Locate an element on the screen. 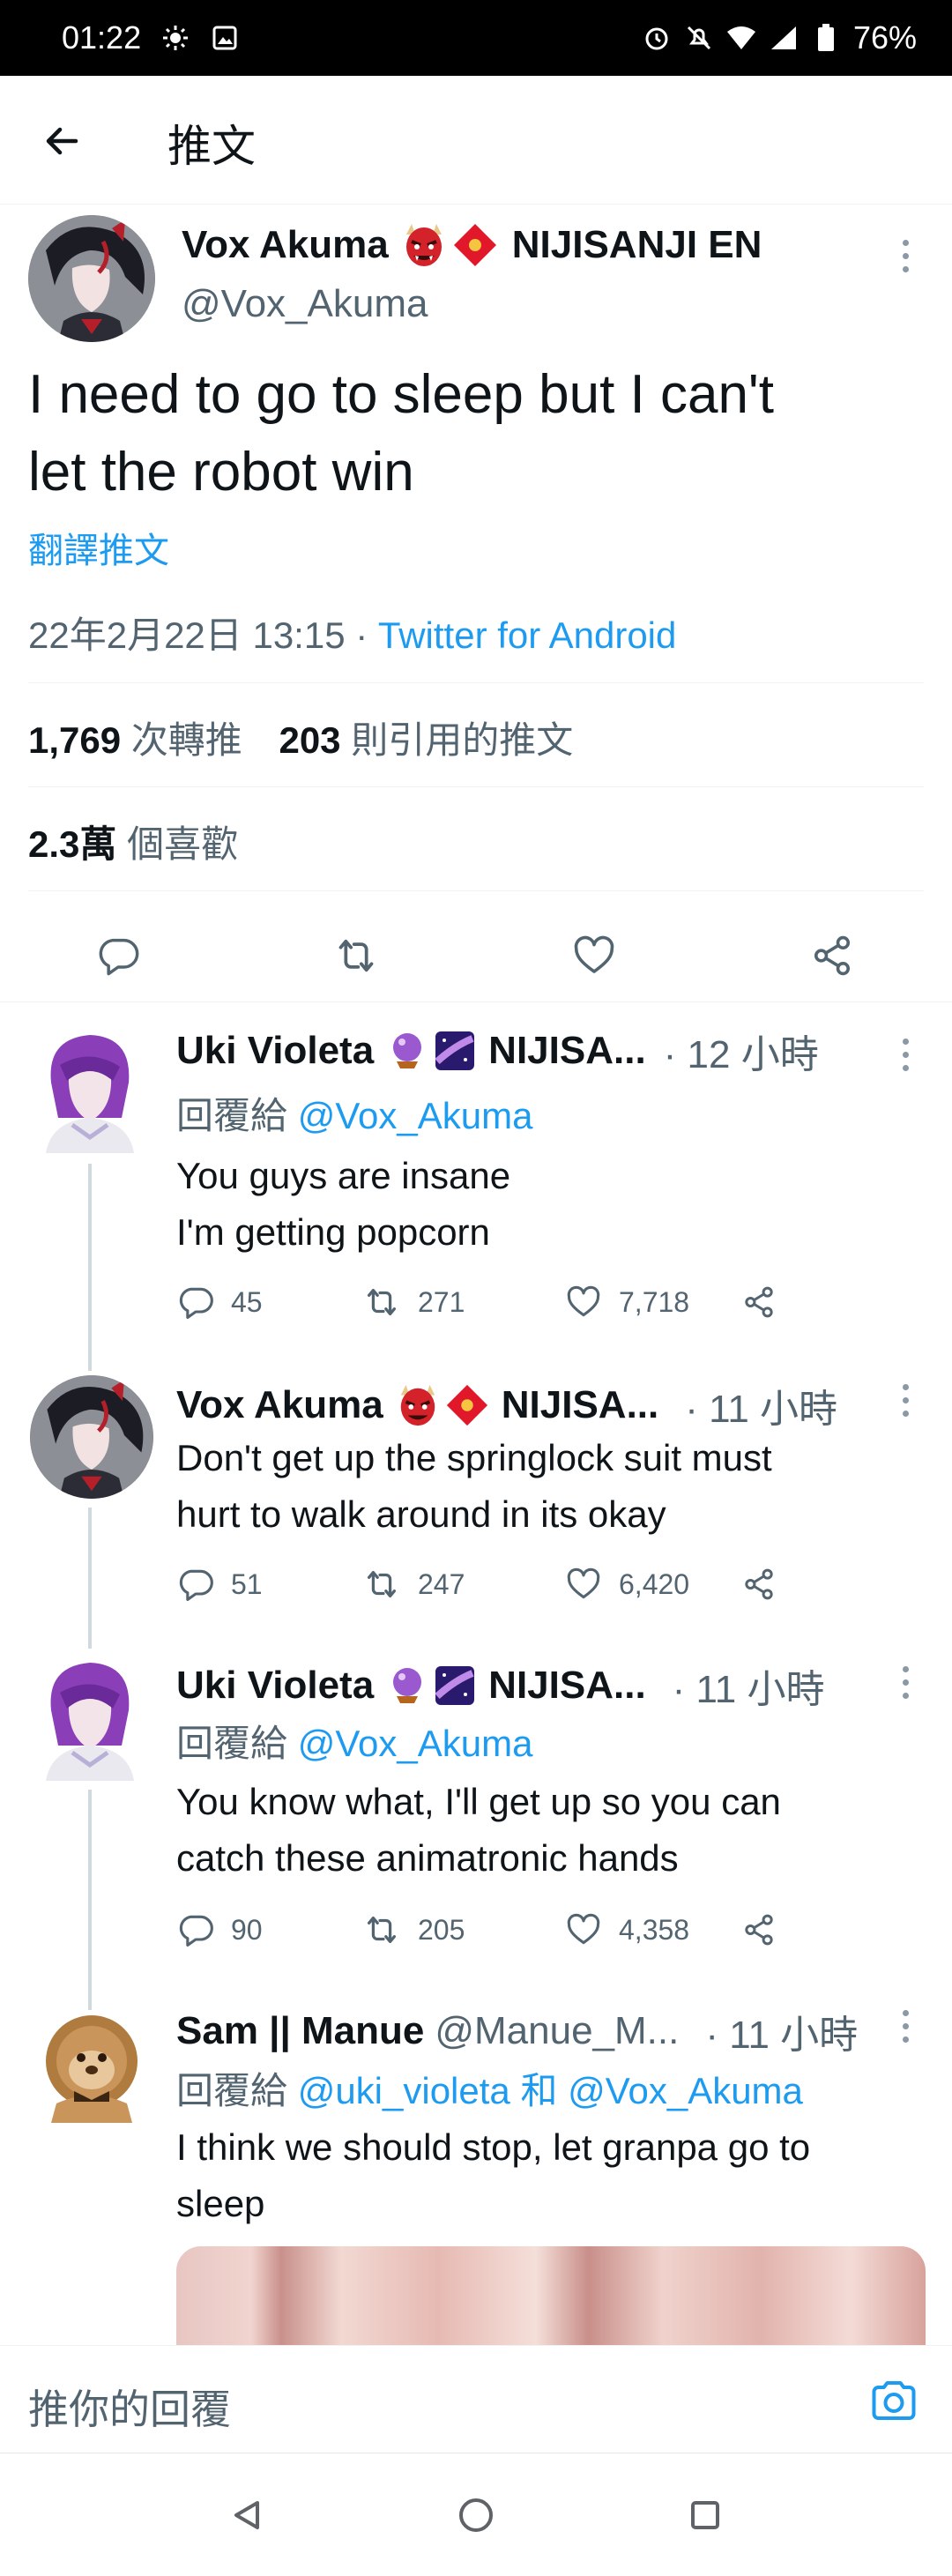 The image size is (952, 2576). mention-link: @uki_violeta is located at coordinates (404, 2090).